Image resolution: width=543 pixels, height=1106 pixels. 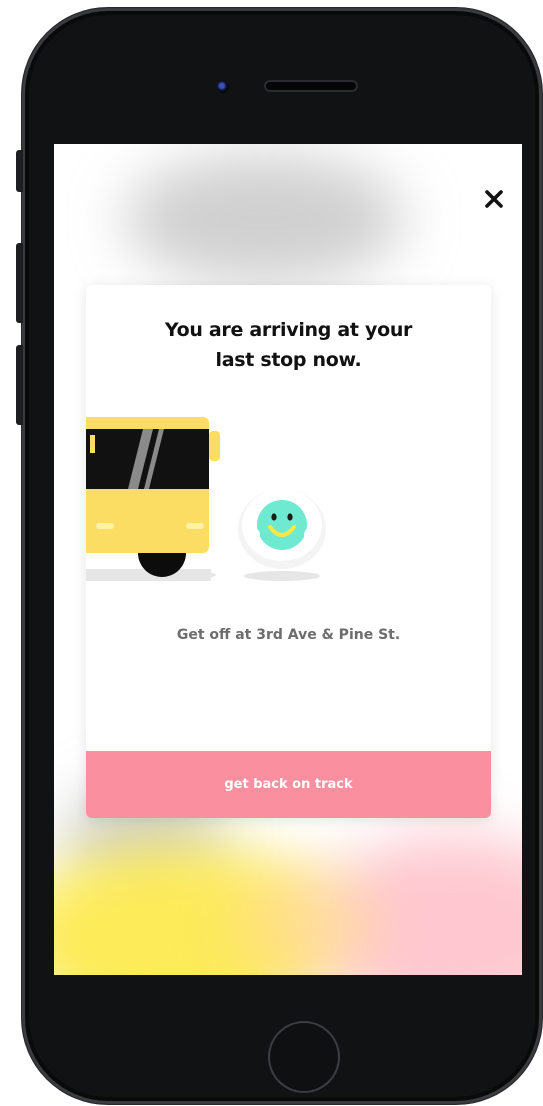 I want to click on dialog-subtitle: Get off at 3rd Ave & Pine St., so click(x=288, y=635).